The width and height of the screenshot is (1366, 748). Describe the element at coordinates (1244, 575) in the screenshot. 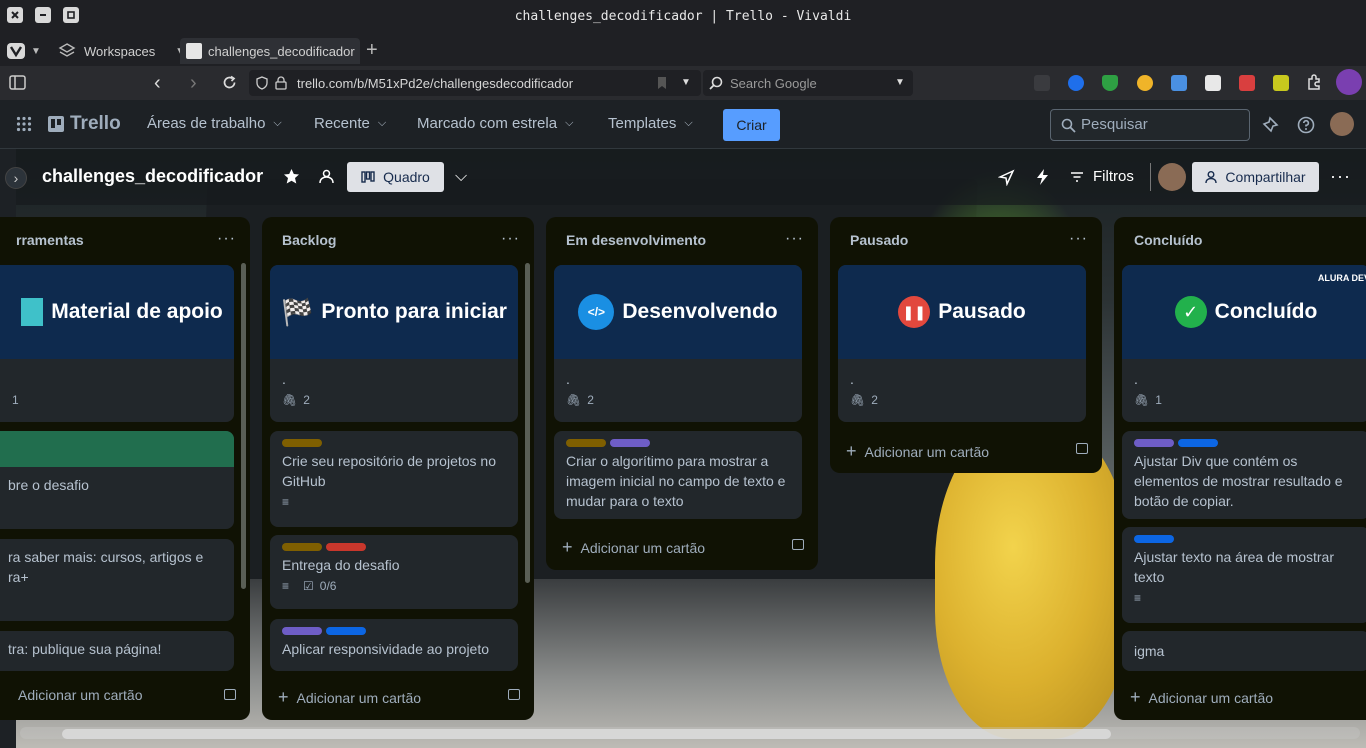

I see `card: Ajustar texto na área de mostrar texto ≡` at that location.